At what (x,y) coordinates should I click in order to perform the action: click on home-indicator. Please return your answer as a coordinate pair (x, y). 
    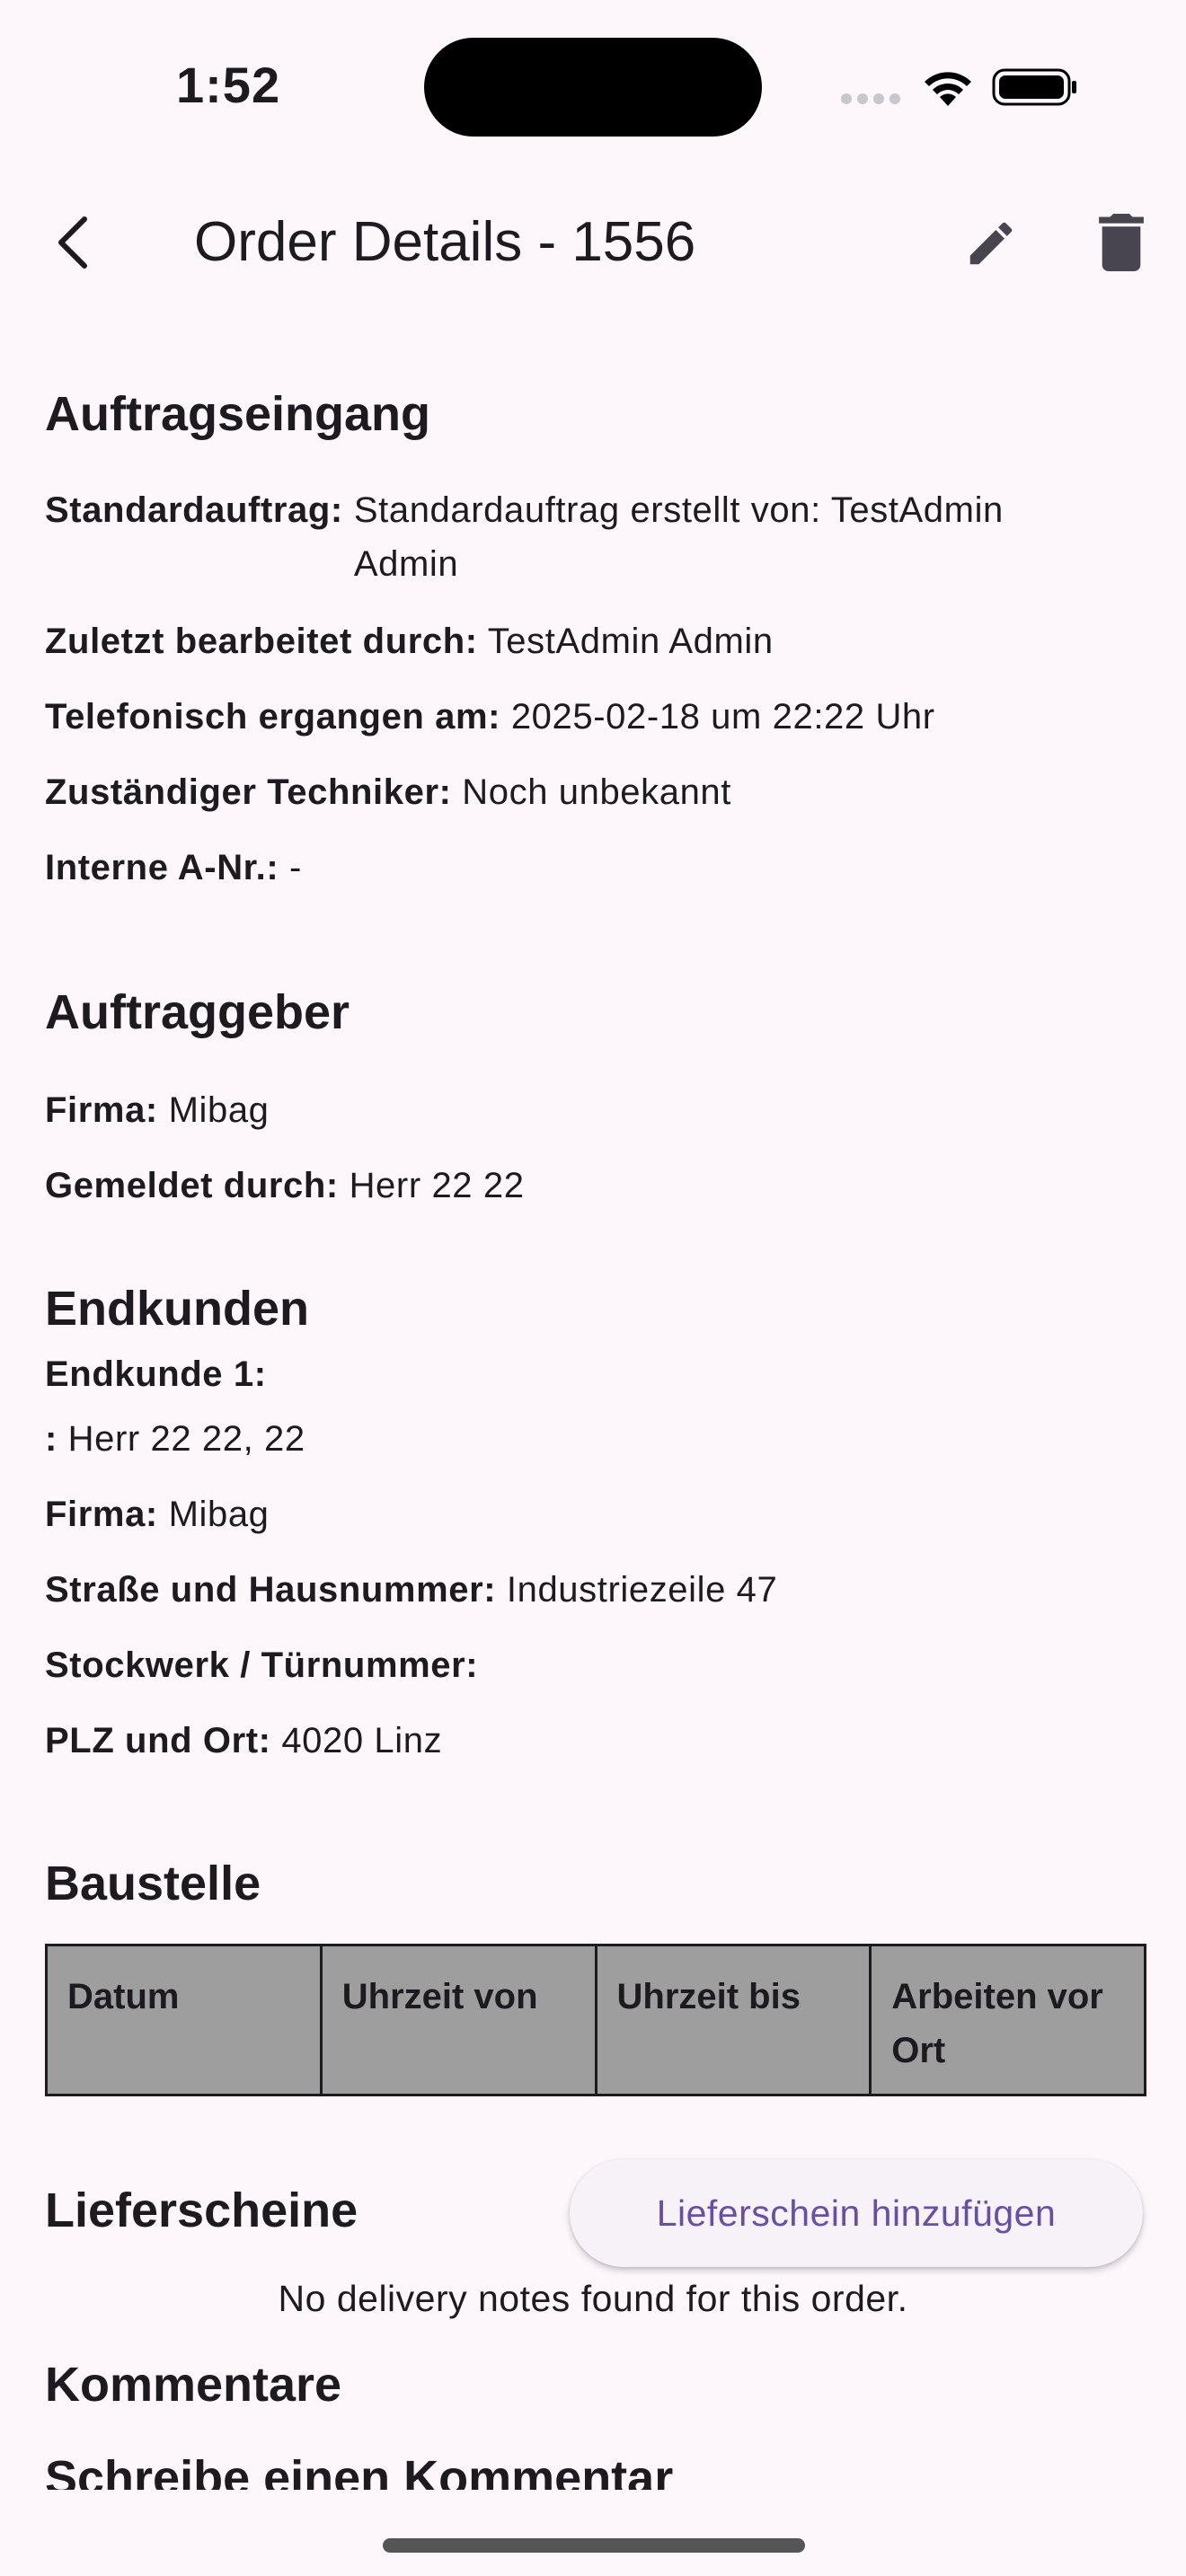
    Looking at the image, I should click on (594, 2545).